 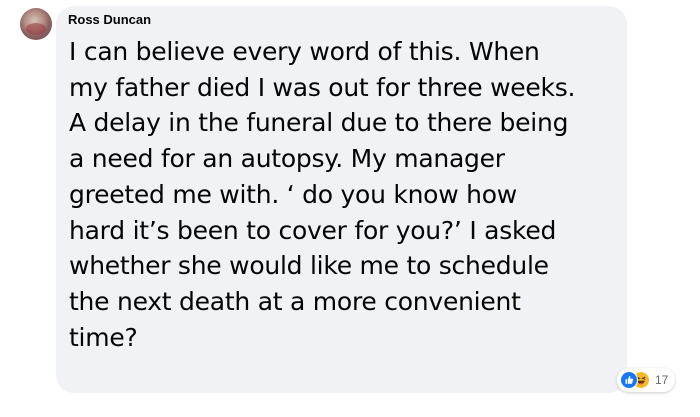 I want to click on reactions-summary: 17, so click(x=646, y=380).